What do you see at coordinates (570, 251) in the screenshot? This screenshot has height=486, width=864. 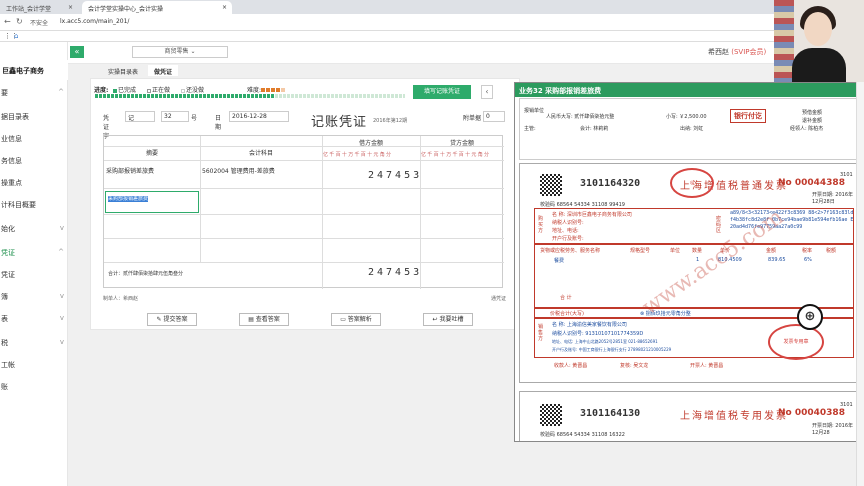 I see `item-header: 货物或应税劳务、服务名称` at bounding box center [570, 251].